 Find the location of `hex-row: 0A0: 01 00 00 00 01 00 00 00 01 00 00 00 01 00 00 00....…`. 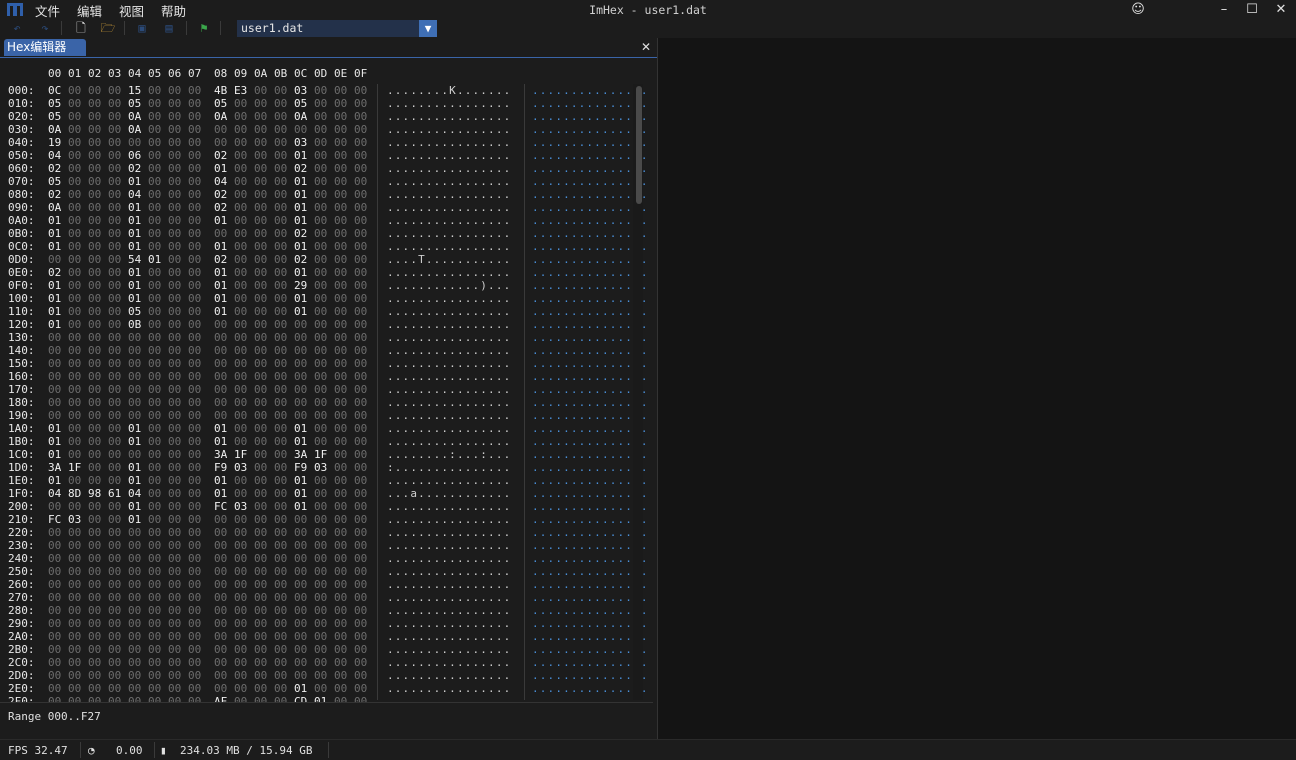

hex-row: 0A0: 01 00 00 00 01 00 00 00 01 00 00 00 01 00 00 00....… is located at coordinates (326, 220).